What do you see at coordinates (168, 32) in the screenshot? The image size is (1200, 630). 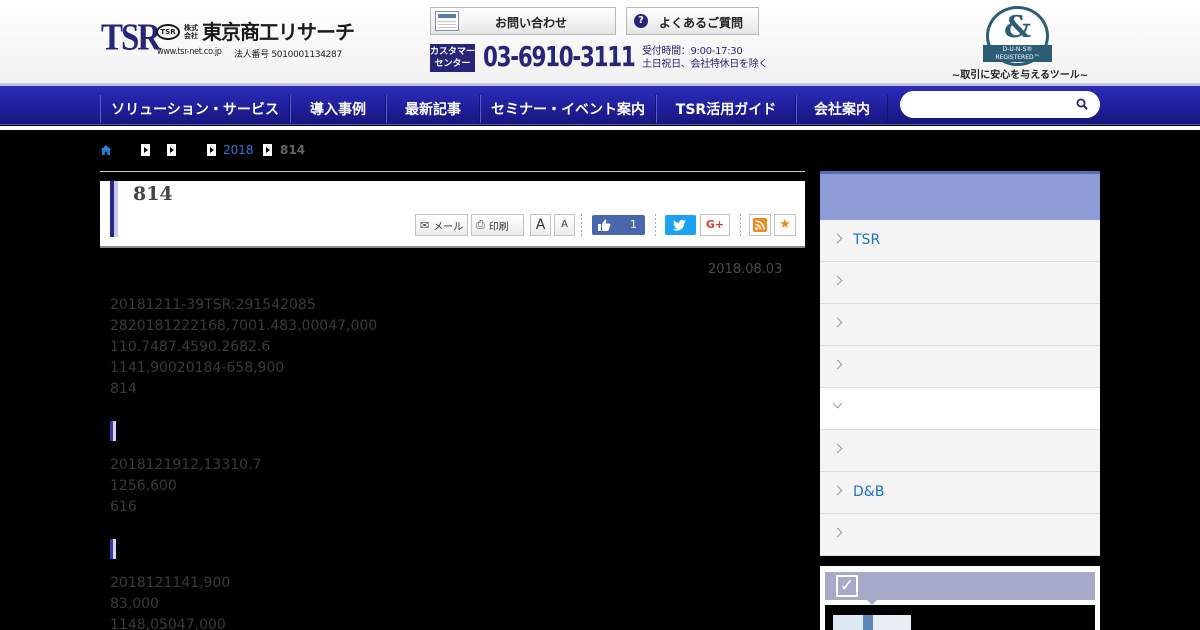 I see `tsr-emblem-logo: TSR` at bounding box center [168, 32].